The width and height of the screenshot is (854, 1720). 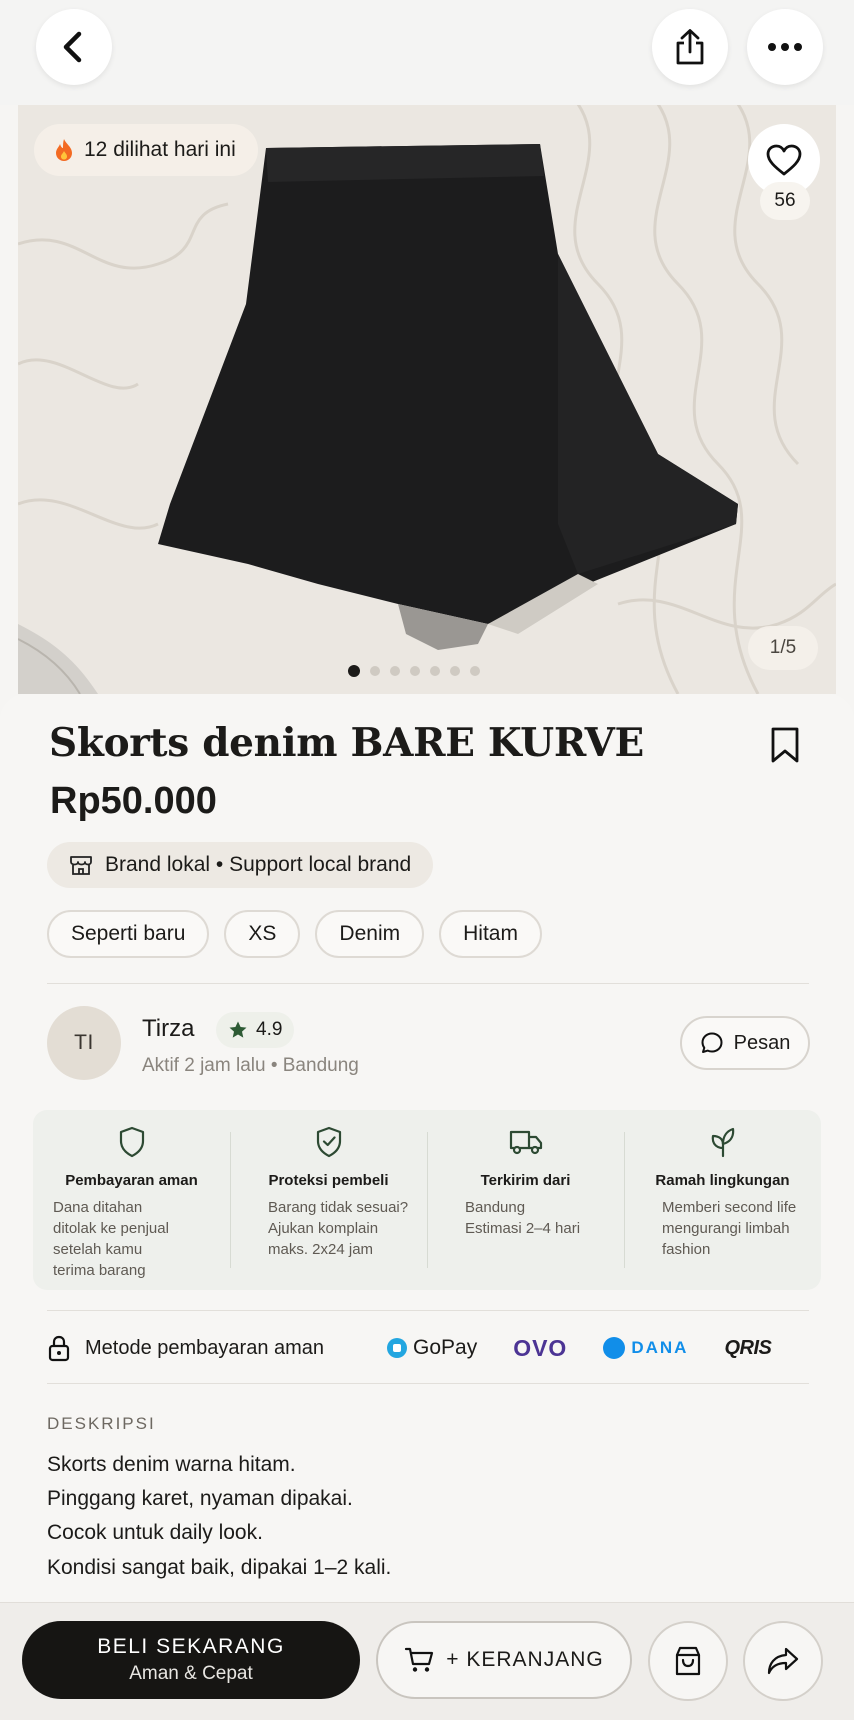 What do you see at coordinates (525, 1142) in the screenshot?
I see `truck-icon` at bounding box center [525, 1142].